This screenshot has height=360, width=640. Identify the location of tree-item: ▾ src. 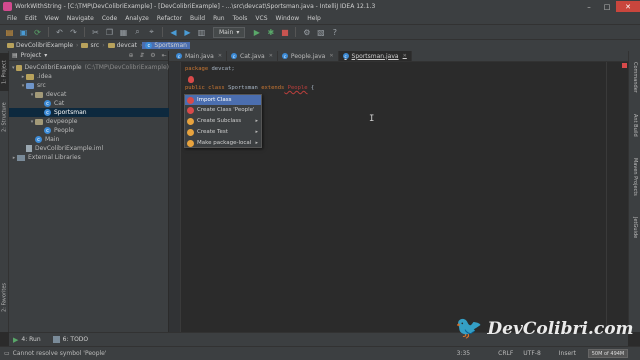
(89, 85).